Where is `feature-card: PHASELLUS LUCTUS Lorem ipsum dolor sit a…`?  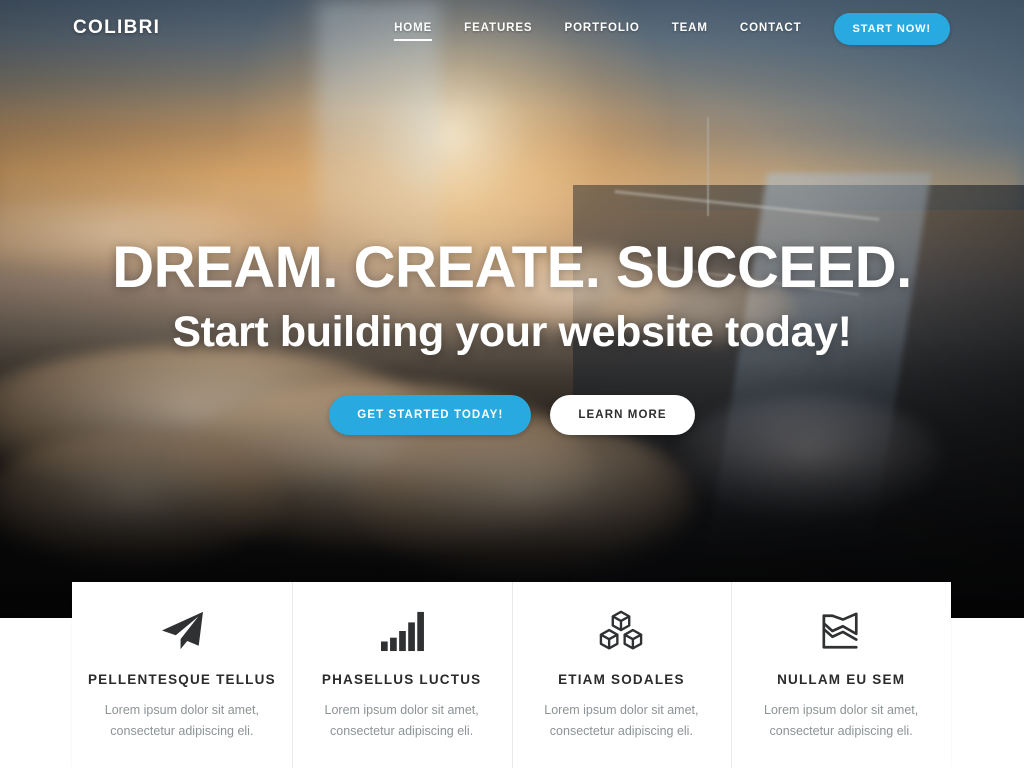 feature-card: PHASELLUS LUCTUS Lorem ipsum dolor sit a… is located at coordinates (401, 675).